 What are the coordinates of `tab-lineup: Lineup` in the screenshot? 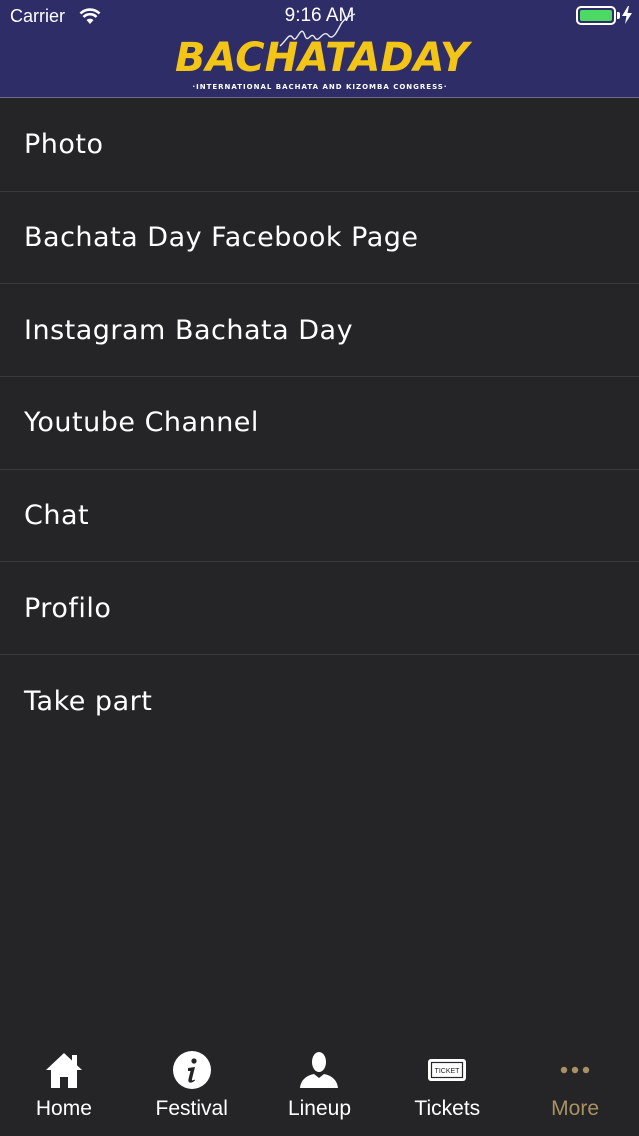 It's located at (320, 1088).